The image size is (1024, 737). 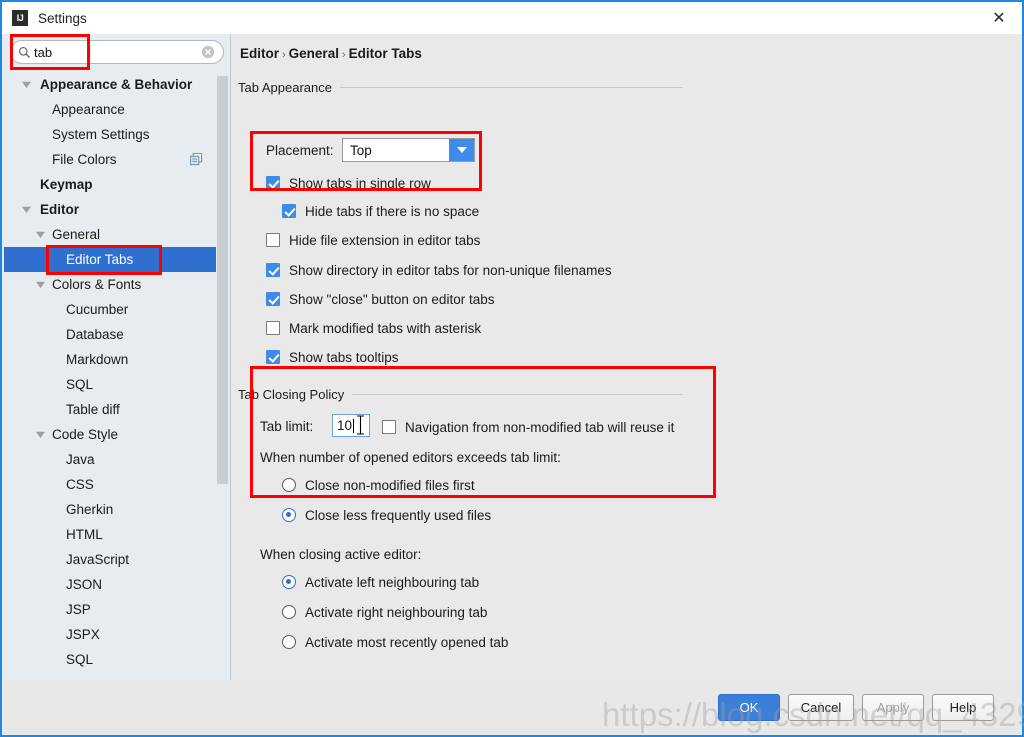 I want to click on help-button: Help, so click(x=963, y=707).